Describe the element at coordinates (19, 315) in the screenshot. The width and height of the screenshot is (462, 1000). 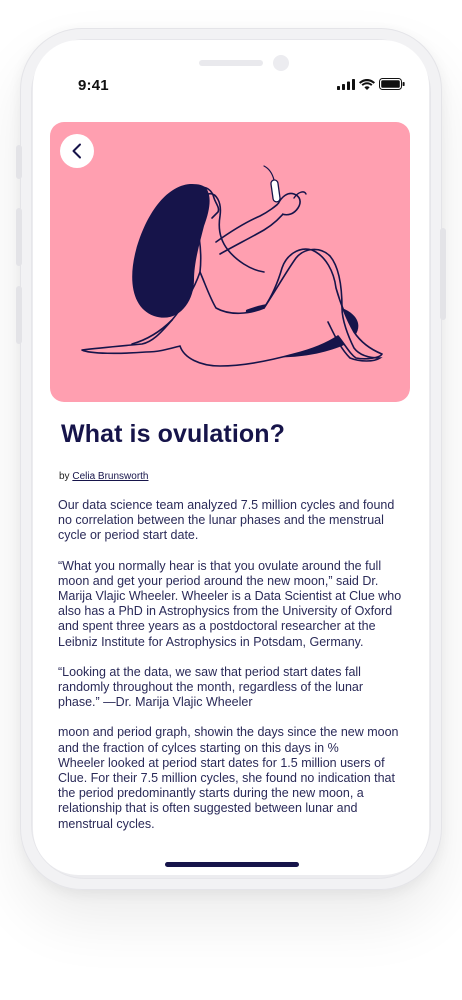
I see `volume-down-button` at that location.